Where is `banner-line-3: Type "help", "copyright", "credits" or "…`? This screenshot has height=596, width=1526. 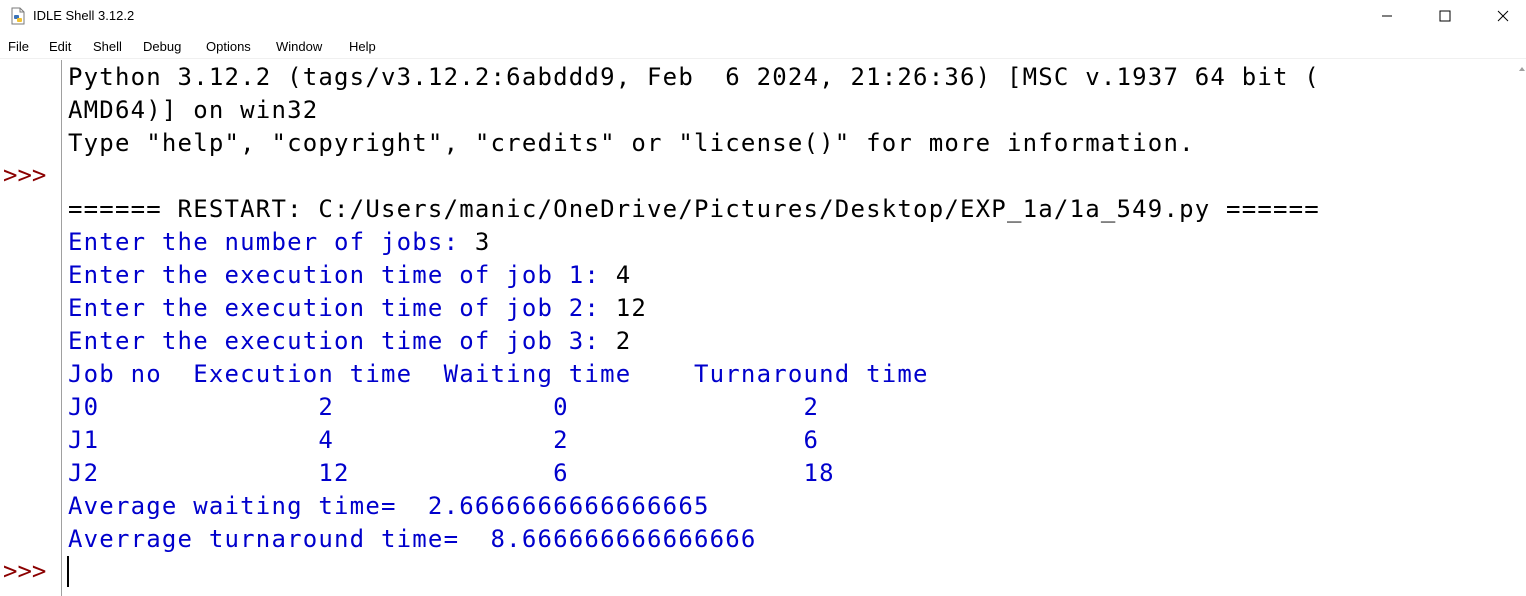 banner-line-3: Type "help", "copyright", "credits" or "… is located at coordinates (631, 143).